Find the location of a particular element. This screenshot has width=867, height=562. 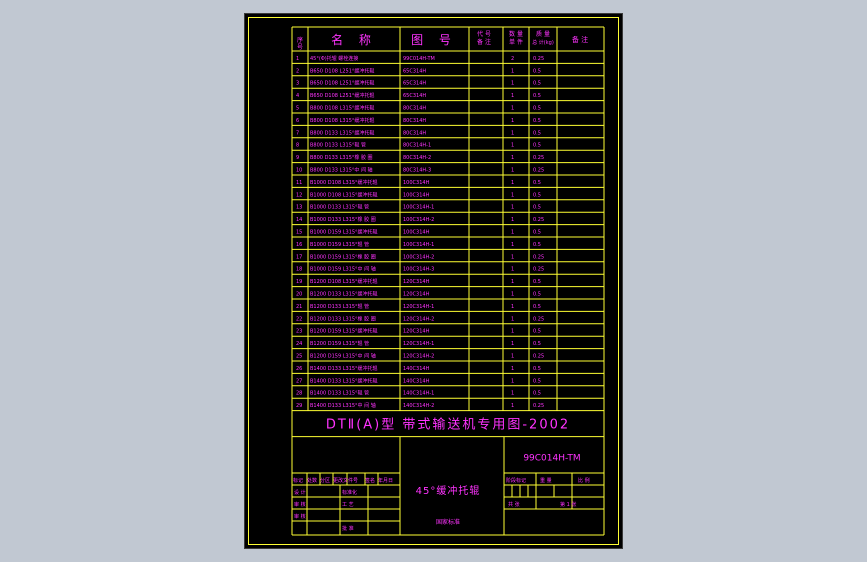

rev-mark: 标记 is located at coordinates (298, 480).